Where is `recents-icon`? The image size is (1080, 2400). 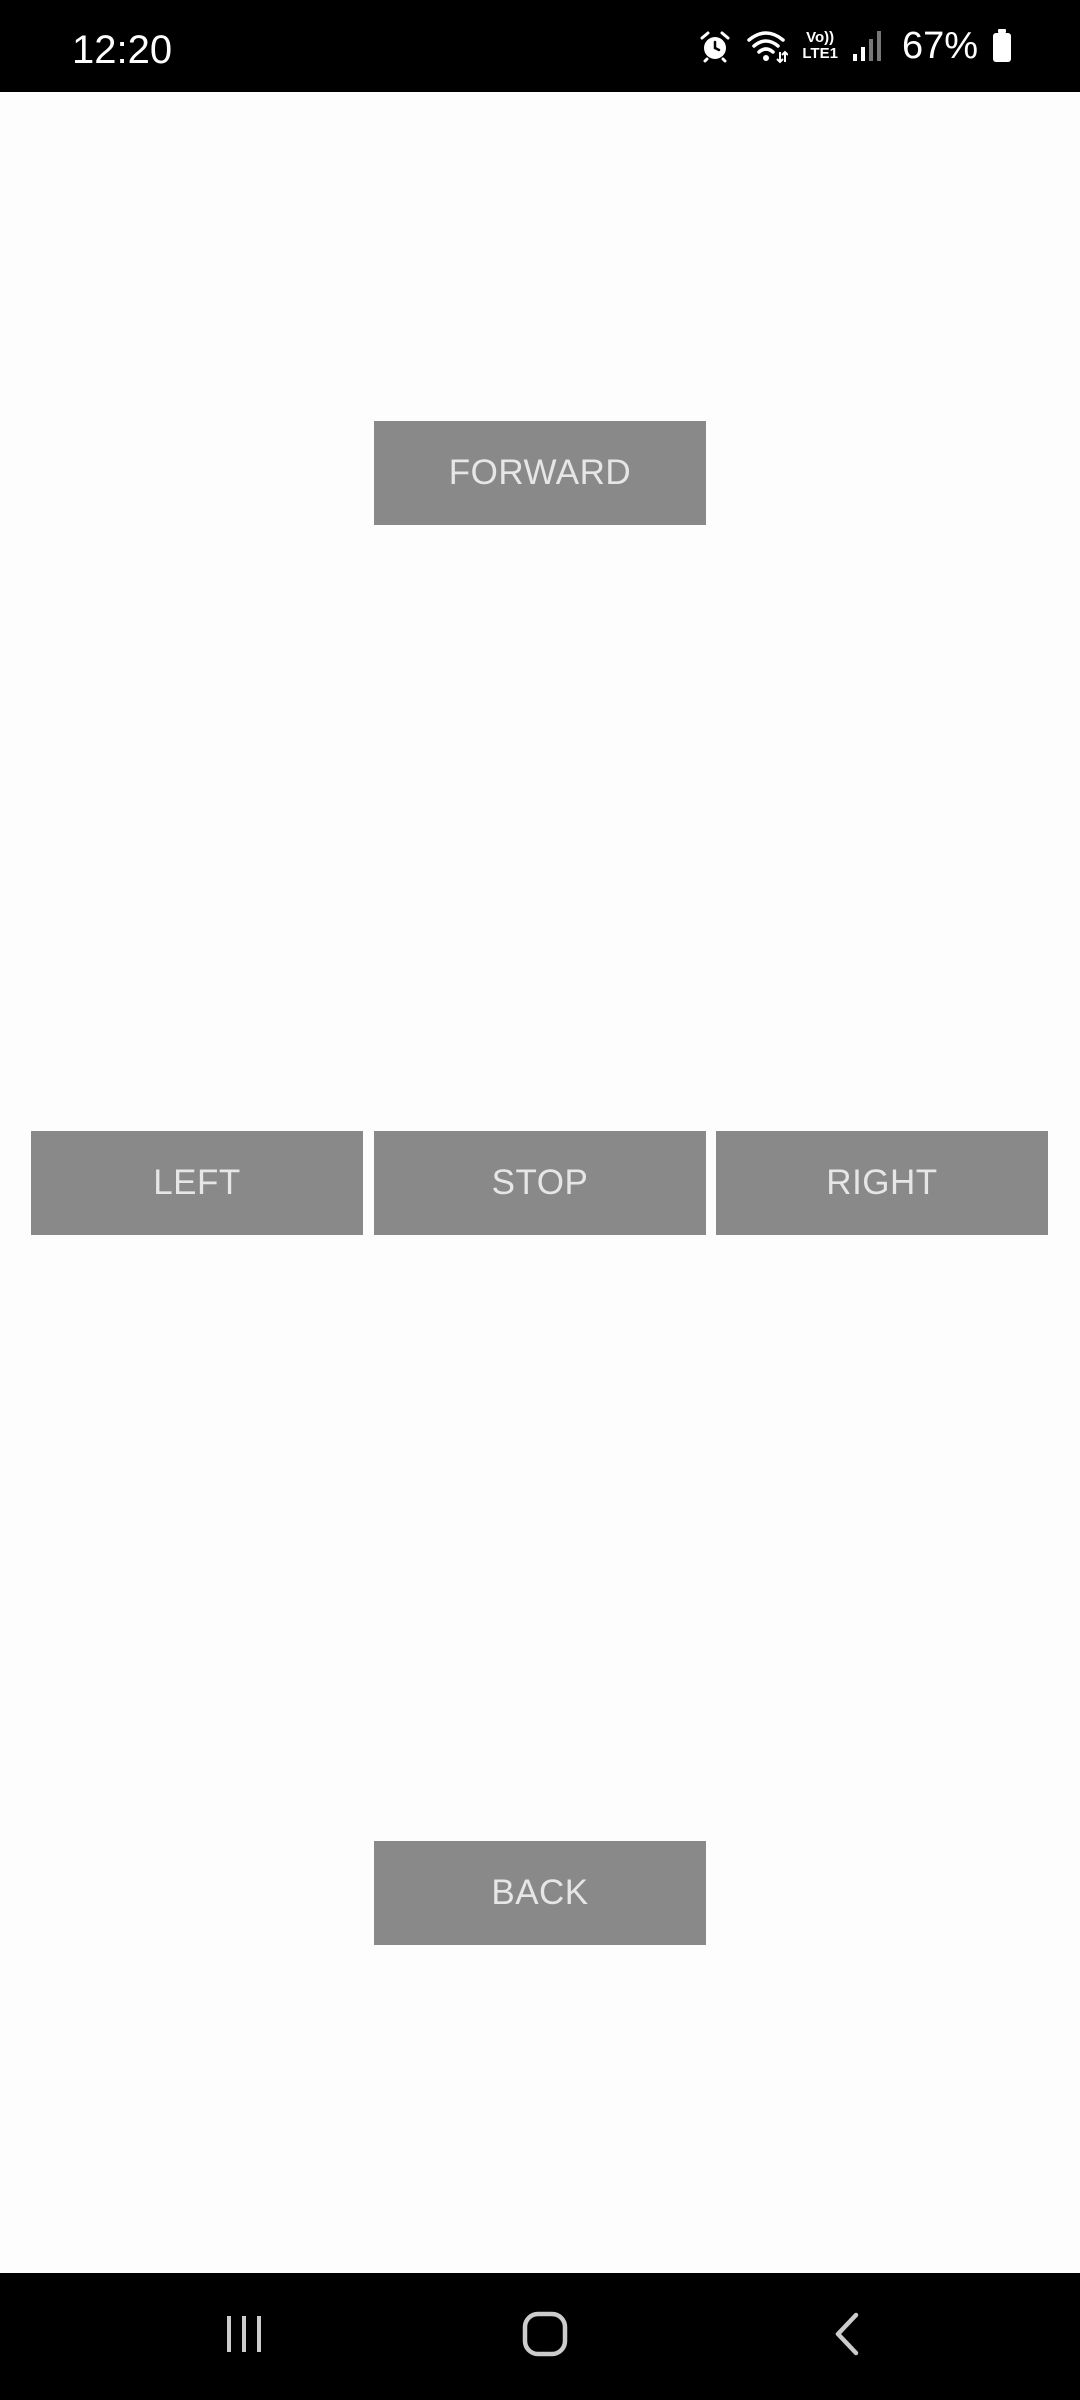 recents-icon is located at coordinates (244, 2336).